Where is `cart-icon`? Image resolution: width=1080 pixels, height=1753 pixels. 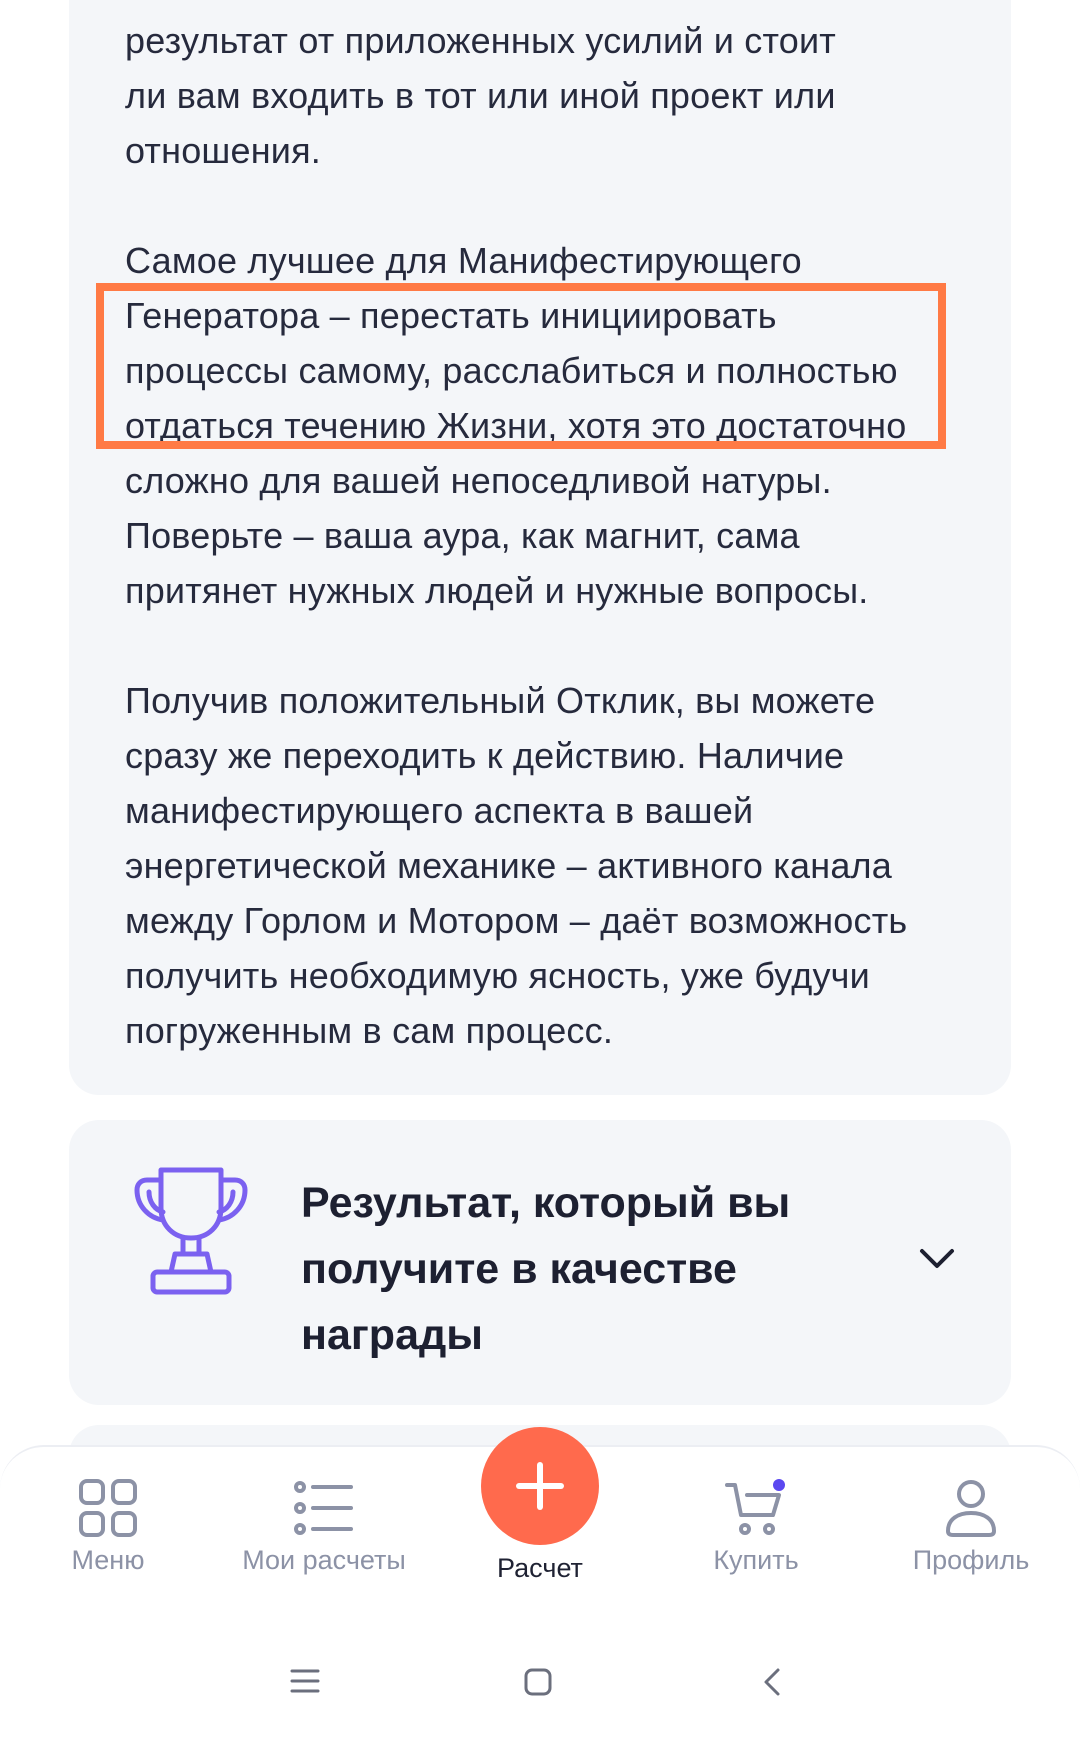 cart-icon is located at coordinates (755, 1507).